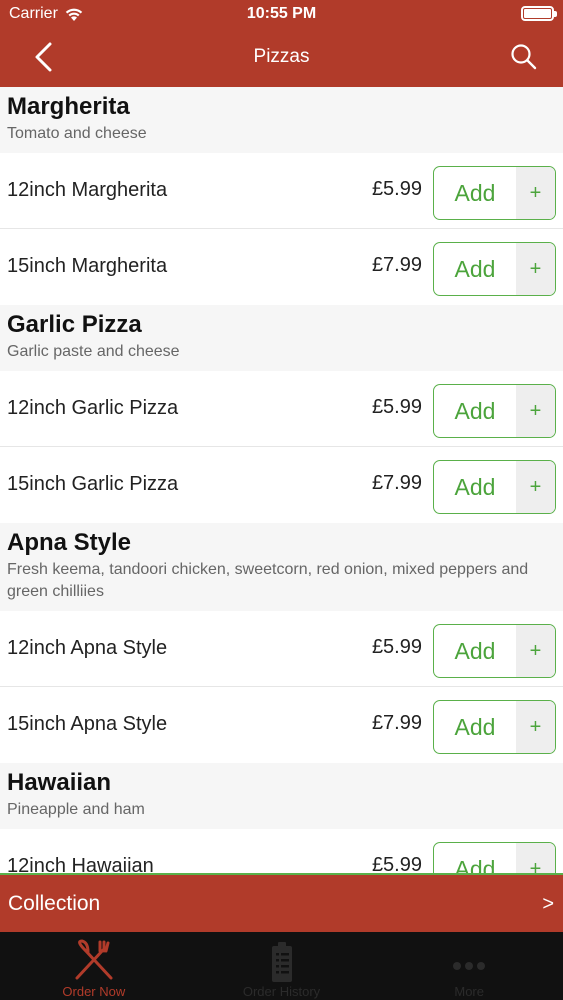 The height and width of the screenshot is (1000, 563). I want to click on category-header: Garlic Pizza Garlic paste and cheese, so click(281, 338).